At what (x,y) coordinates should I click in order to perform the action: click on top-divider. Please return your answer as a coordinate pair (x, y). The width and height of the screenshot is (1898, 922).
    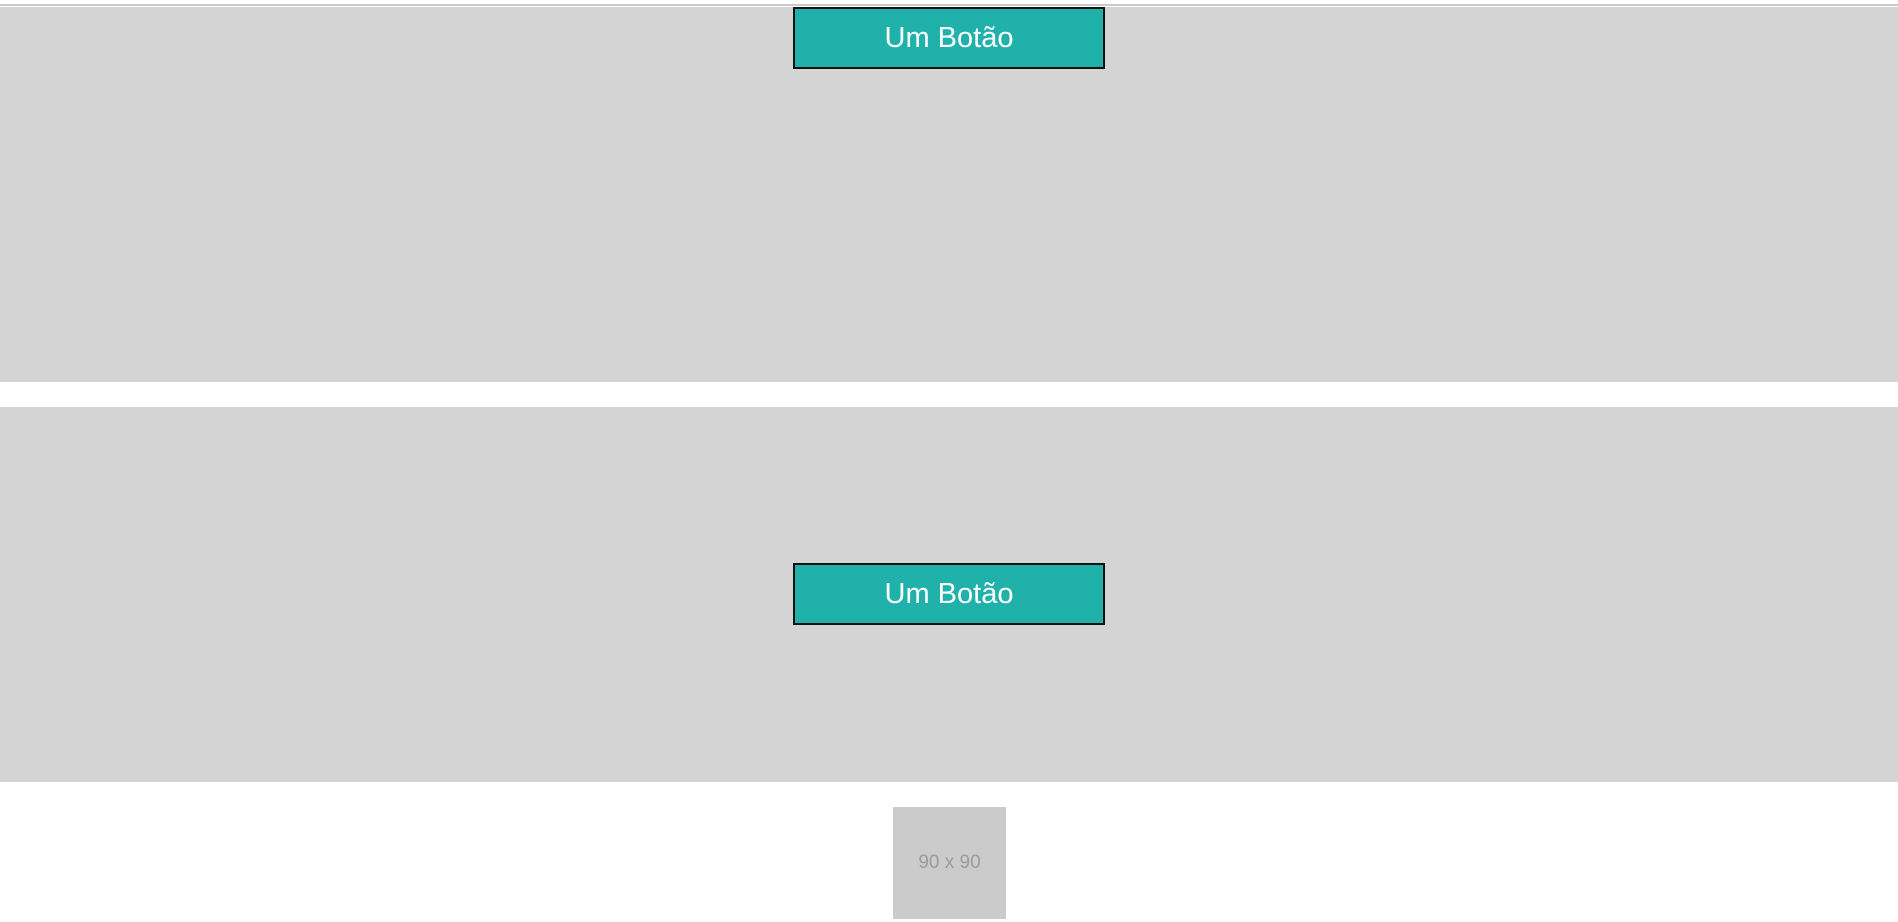
    Looking at the image, I should click on (949, 5).